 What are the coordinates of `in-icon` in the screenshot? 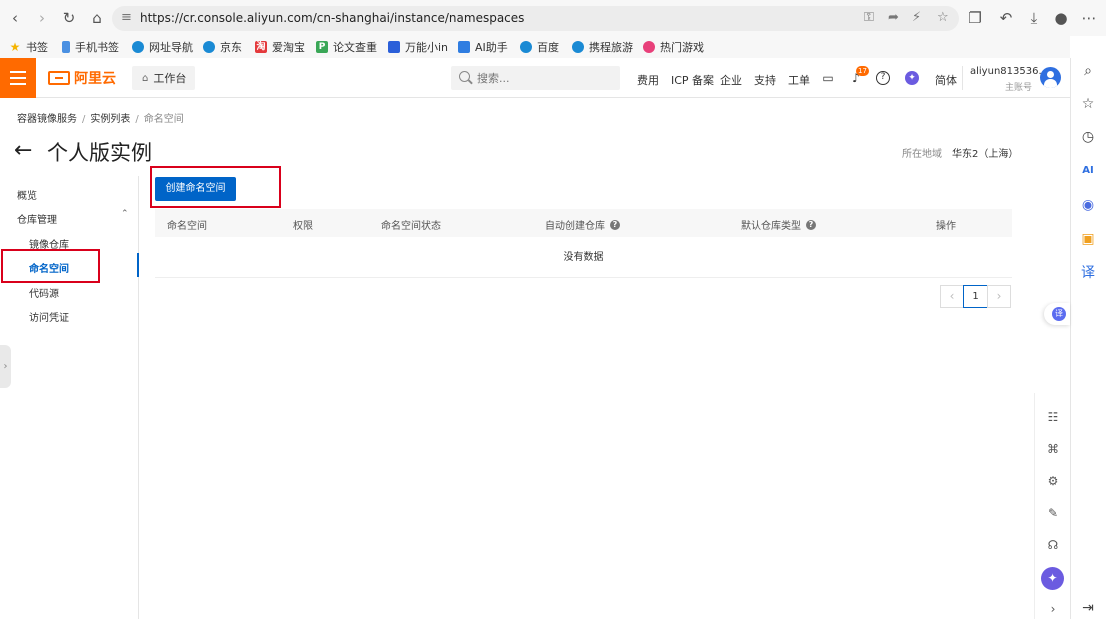 It's located at (394, 47).